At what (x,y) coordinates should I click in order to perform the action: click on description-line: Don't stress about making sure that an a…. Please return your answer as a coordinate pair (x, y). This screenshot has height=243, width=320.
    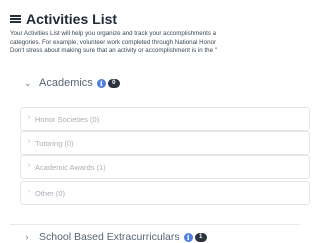
    Looking at the image, I should click on (113, 51).